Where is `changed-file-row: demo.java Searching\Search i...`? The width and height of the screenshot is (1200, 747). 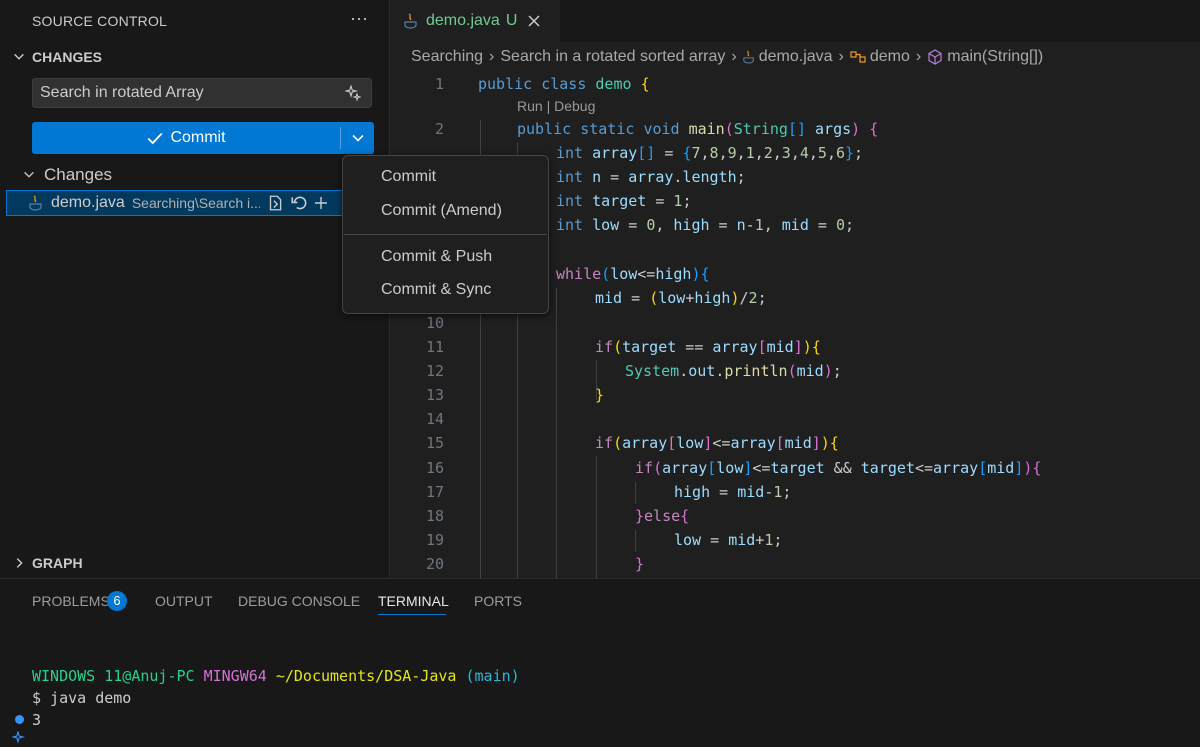
changed-file-row: demo.java Searching\Search i... is located at coordinates (197, 203).